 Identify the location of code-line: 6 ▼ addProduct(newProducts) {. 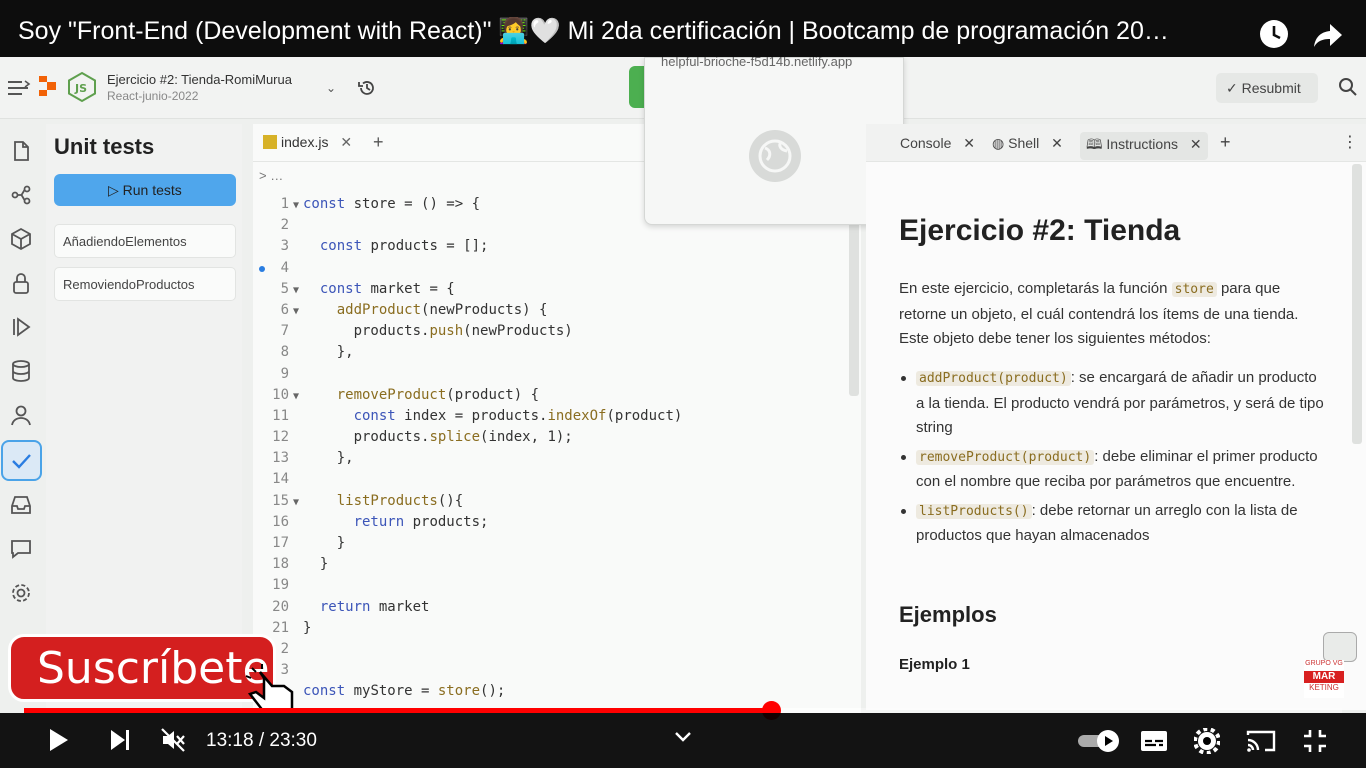
(557, 310).